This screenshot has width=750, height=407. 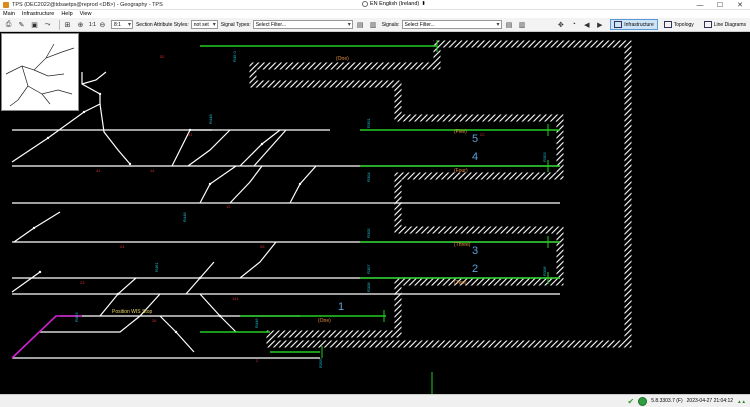 I want to click on line-diagrams-view-button: Line Diagrams, so click(x=725, y=24).